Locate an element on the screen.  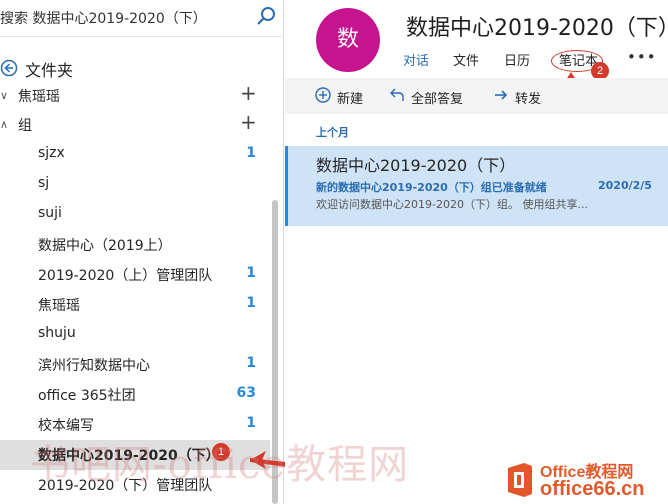
group-item: sj is located at coordinates (135, 185).